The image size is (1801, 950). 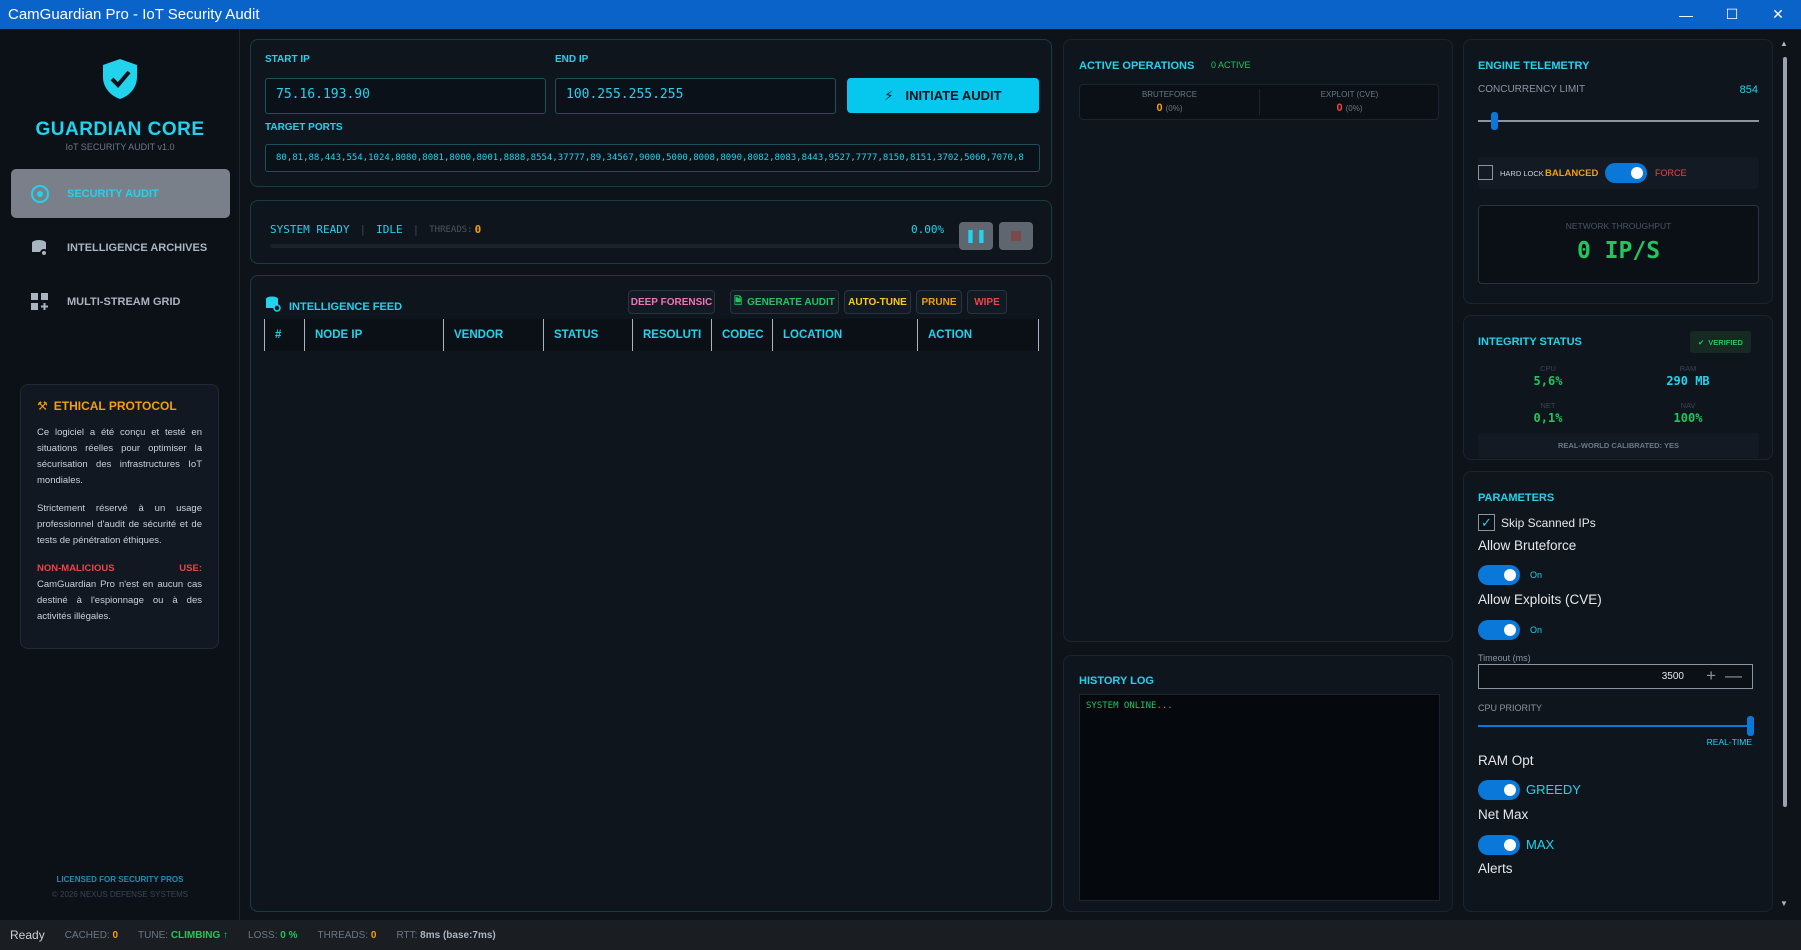 I want to click on exploit-stat: 0 (0%), so click(x=1349, y=108).